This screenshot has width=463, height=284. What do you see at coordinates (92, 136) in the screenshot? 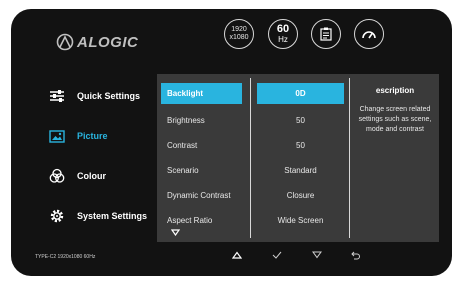
I see `sidebar-item-label: Picture` at bounding box center [92, 136].